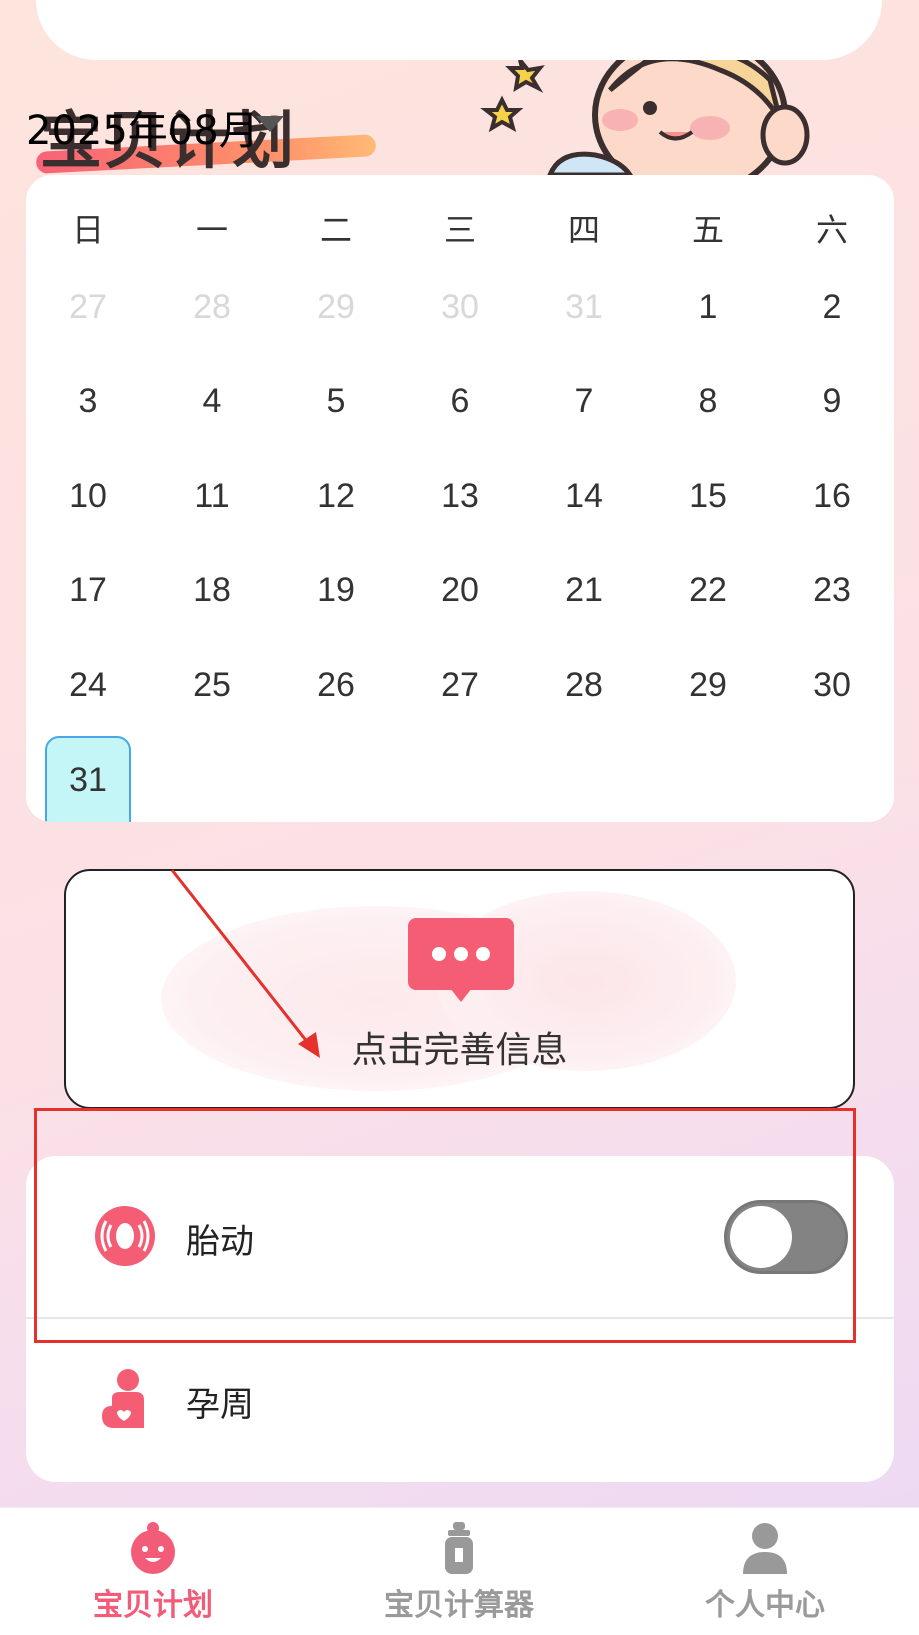 The height and width of the screenshot is (1635, 919). I want to click on weekday-label: 六, so click(831, 230).